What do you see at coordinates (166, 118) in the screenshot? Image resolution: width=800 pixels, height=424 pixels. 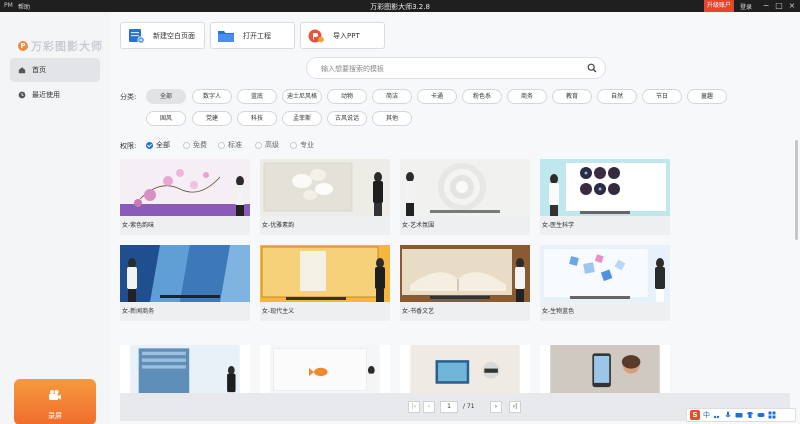 I see `category-chip: 国风` at bounding box center [166, 118].